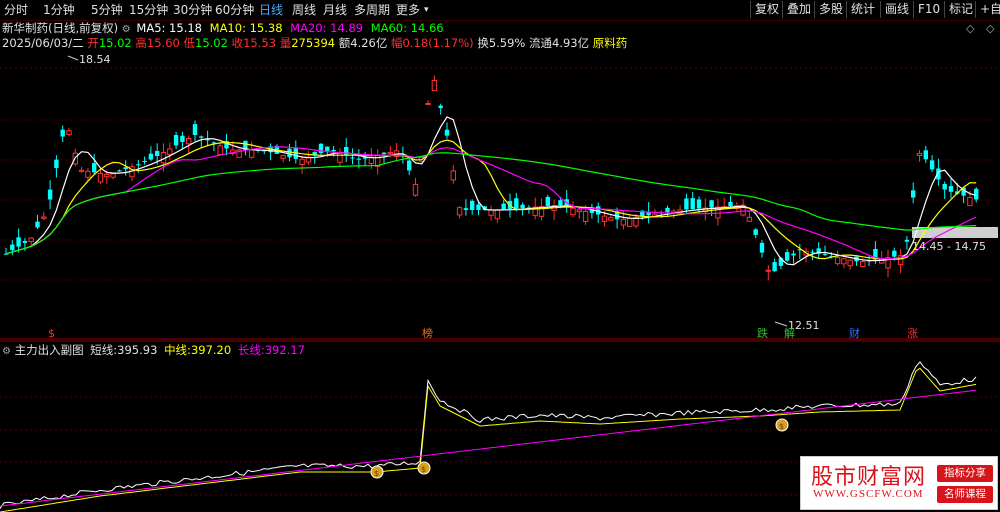 This screenshot has height=512, width=1000. Describe the element at coordinates (73, 58) in the screenshot. I see `high-marker-line` at that location.